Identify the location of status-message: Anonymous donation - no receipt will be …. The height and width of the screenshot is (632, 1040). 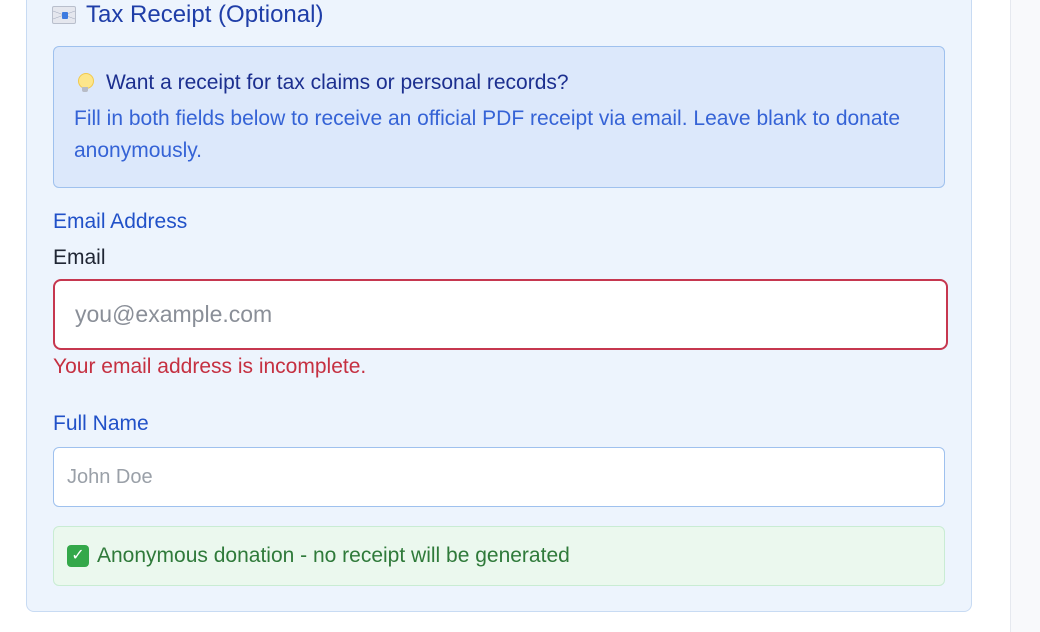
(333, 555).